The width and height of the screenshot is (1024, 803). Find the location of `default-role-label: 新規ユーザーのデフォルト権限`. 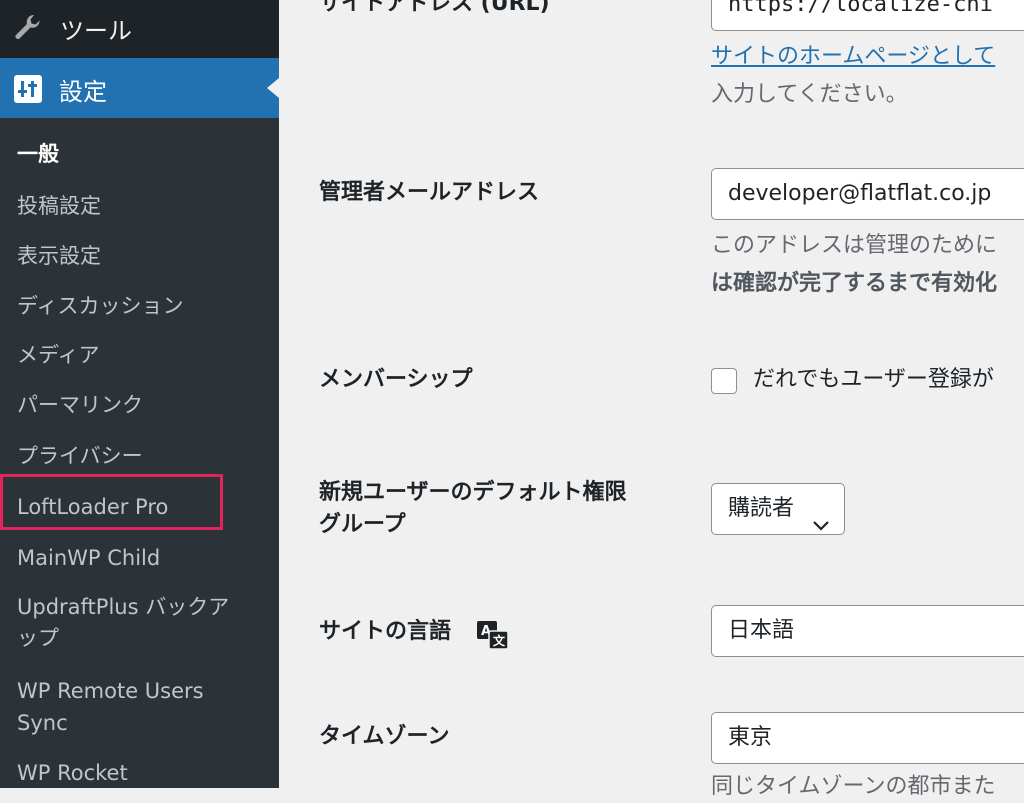

default-role-label: 新規ユーザーのデフォルト権限 is located at coordinates (473, 492).